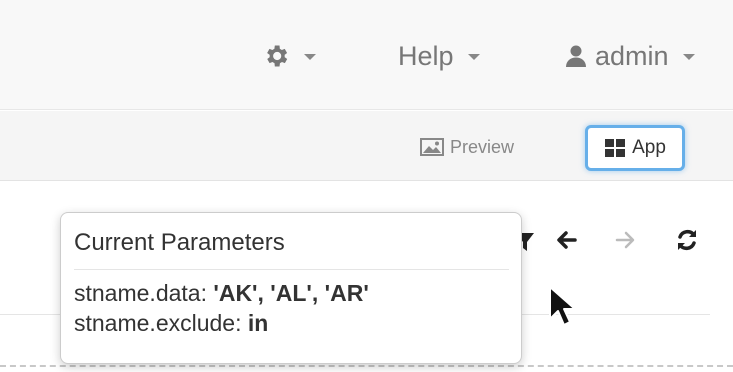  What do you see at coordinates (161, 323) in the screenshot?
I see `param-key: stname.exclude:` at bounding box center [161, 323].